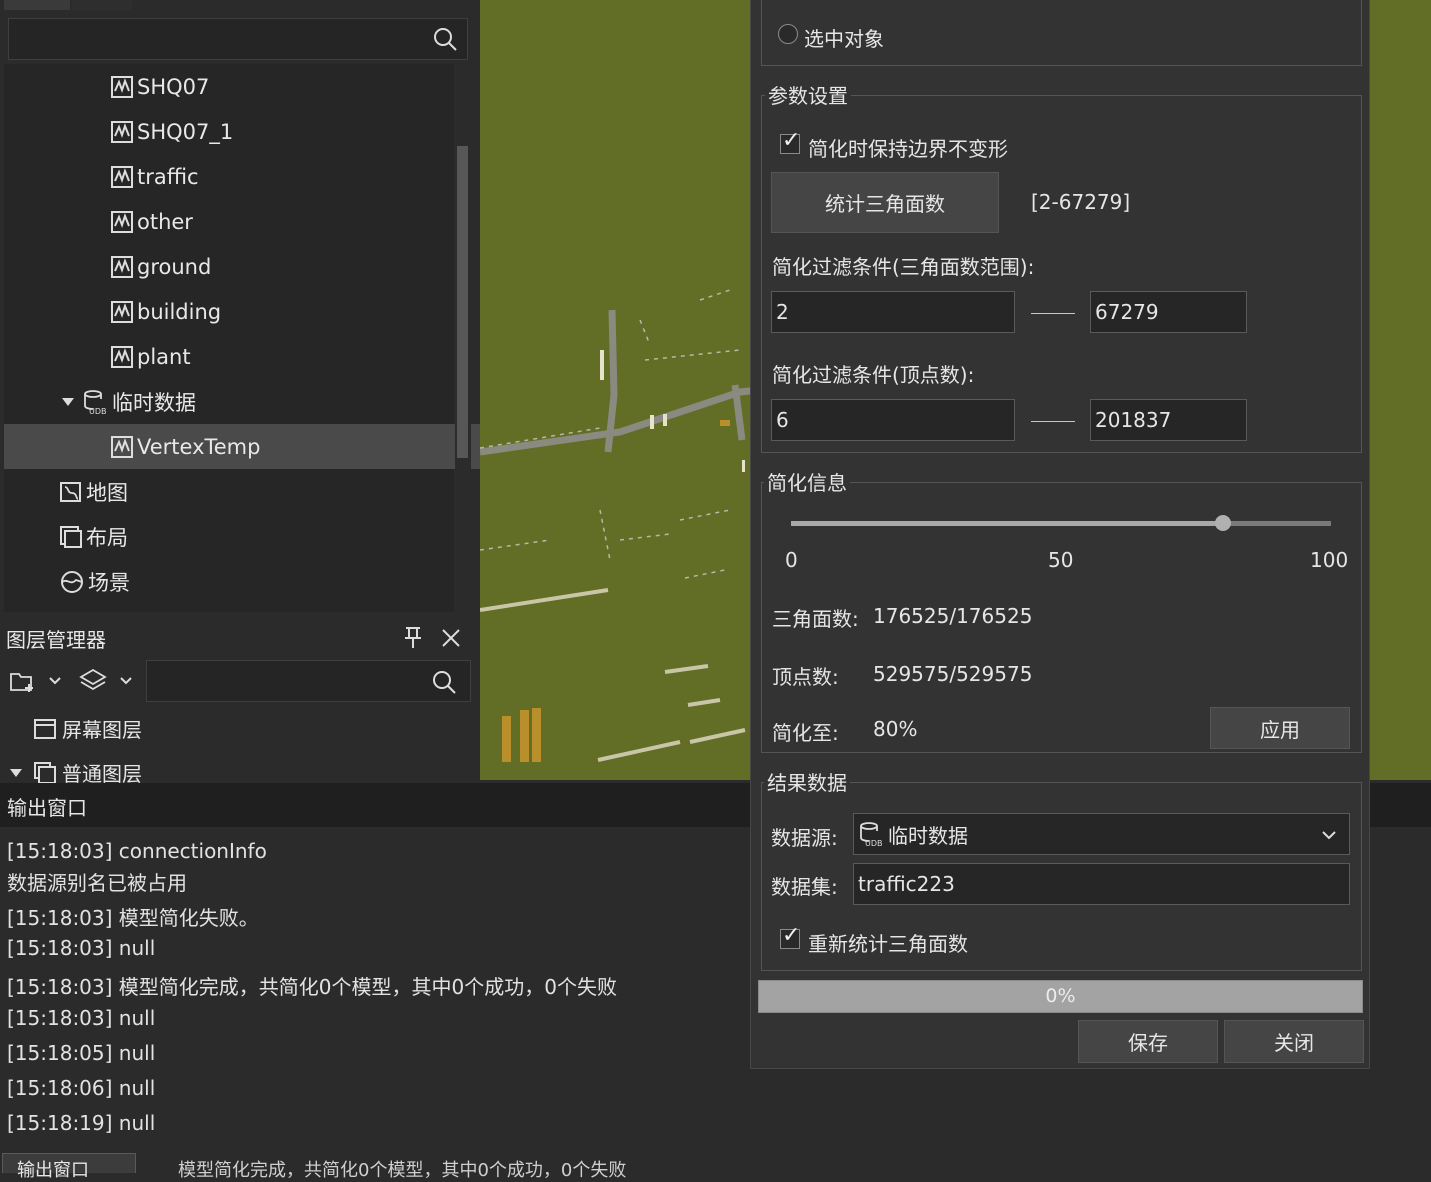 The height and width of the screenshot is (1182, 1431). I want to click on tree-item-label: ground, so click(174, 266).